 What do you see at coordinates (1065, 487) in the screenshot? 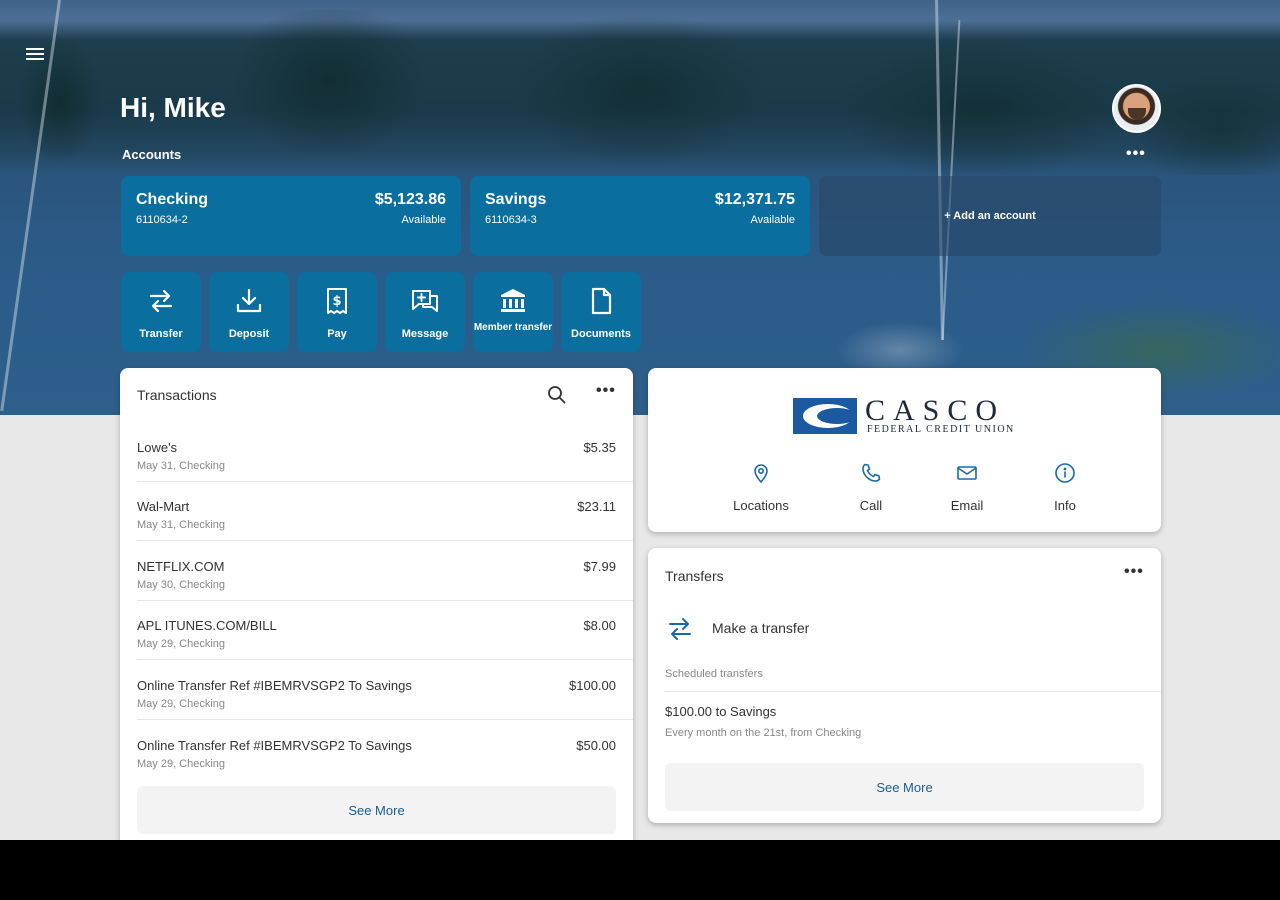
I see `info-button: Info` at bounding box center [1065, 487].